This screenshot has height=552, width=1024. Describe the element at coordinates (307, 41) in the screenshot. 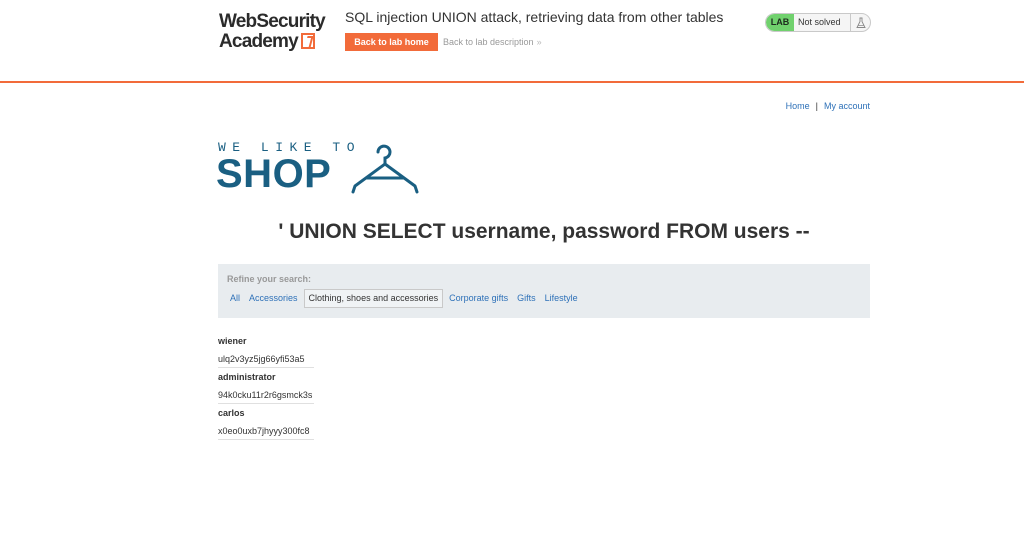

I see `bolt-icon` at that location.